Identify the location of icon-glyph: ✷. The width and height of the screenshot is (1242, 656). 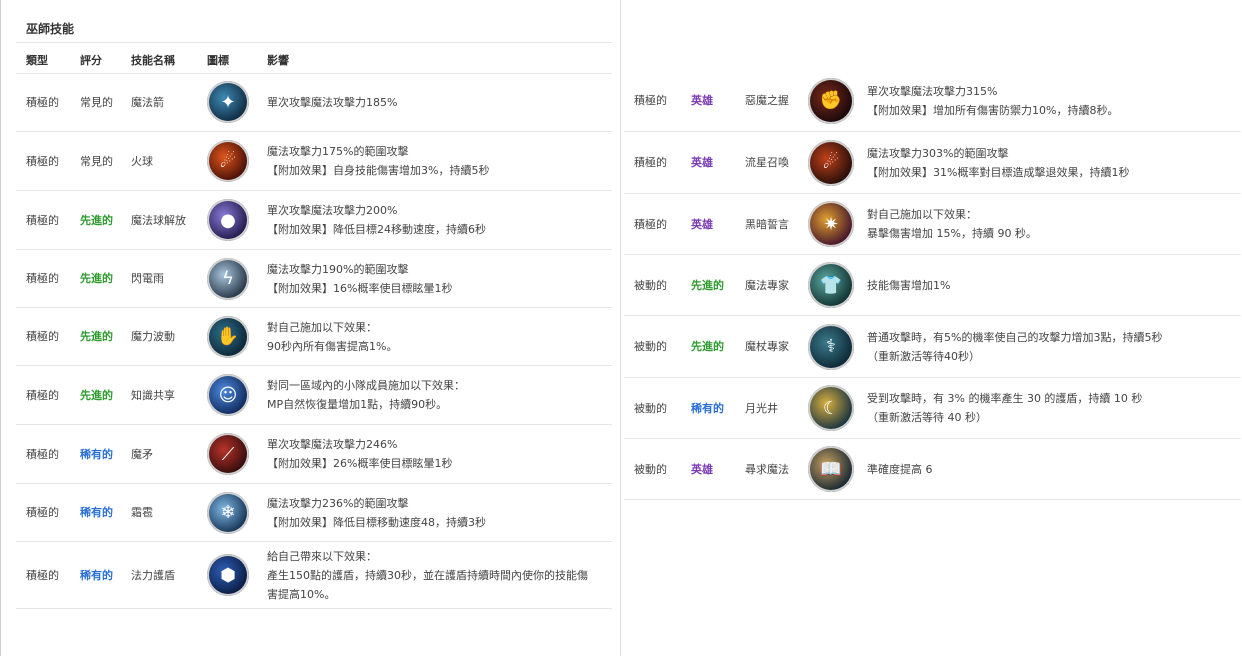
(831, 224).